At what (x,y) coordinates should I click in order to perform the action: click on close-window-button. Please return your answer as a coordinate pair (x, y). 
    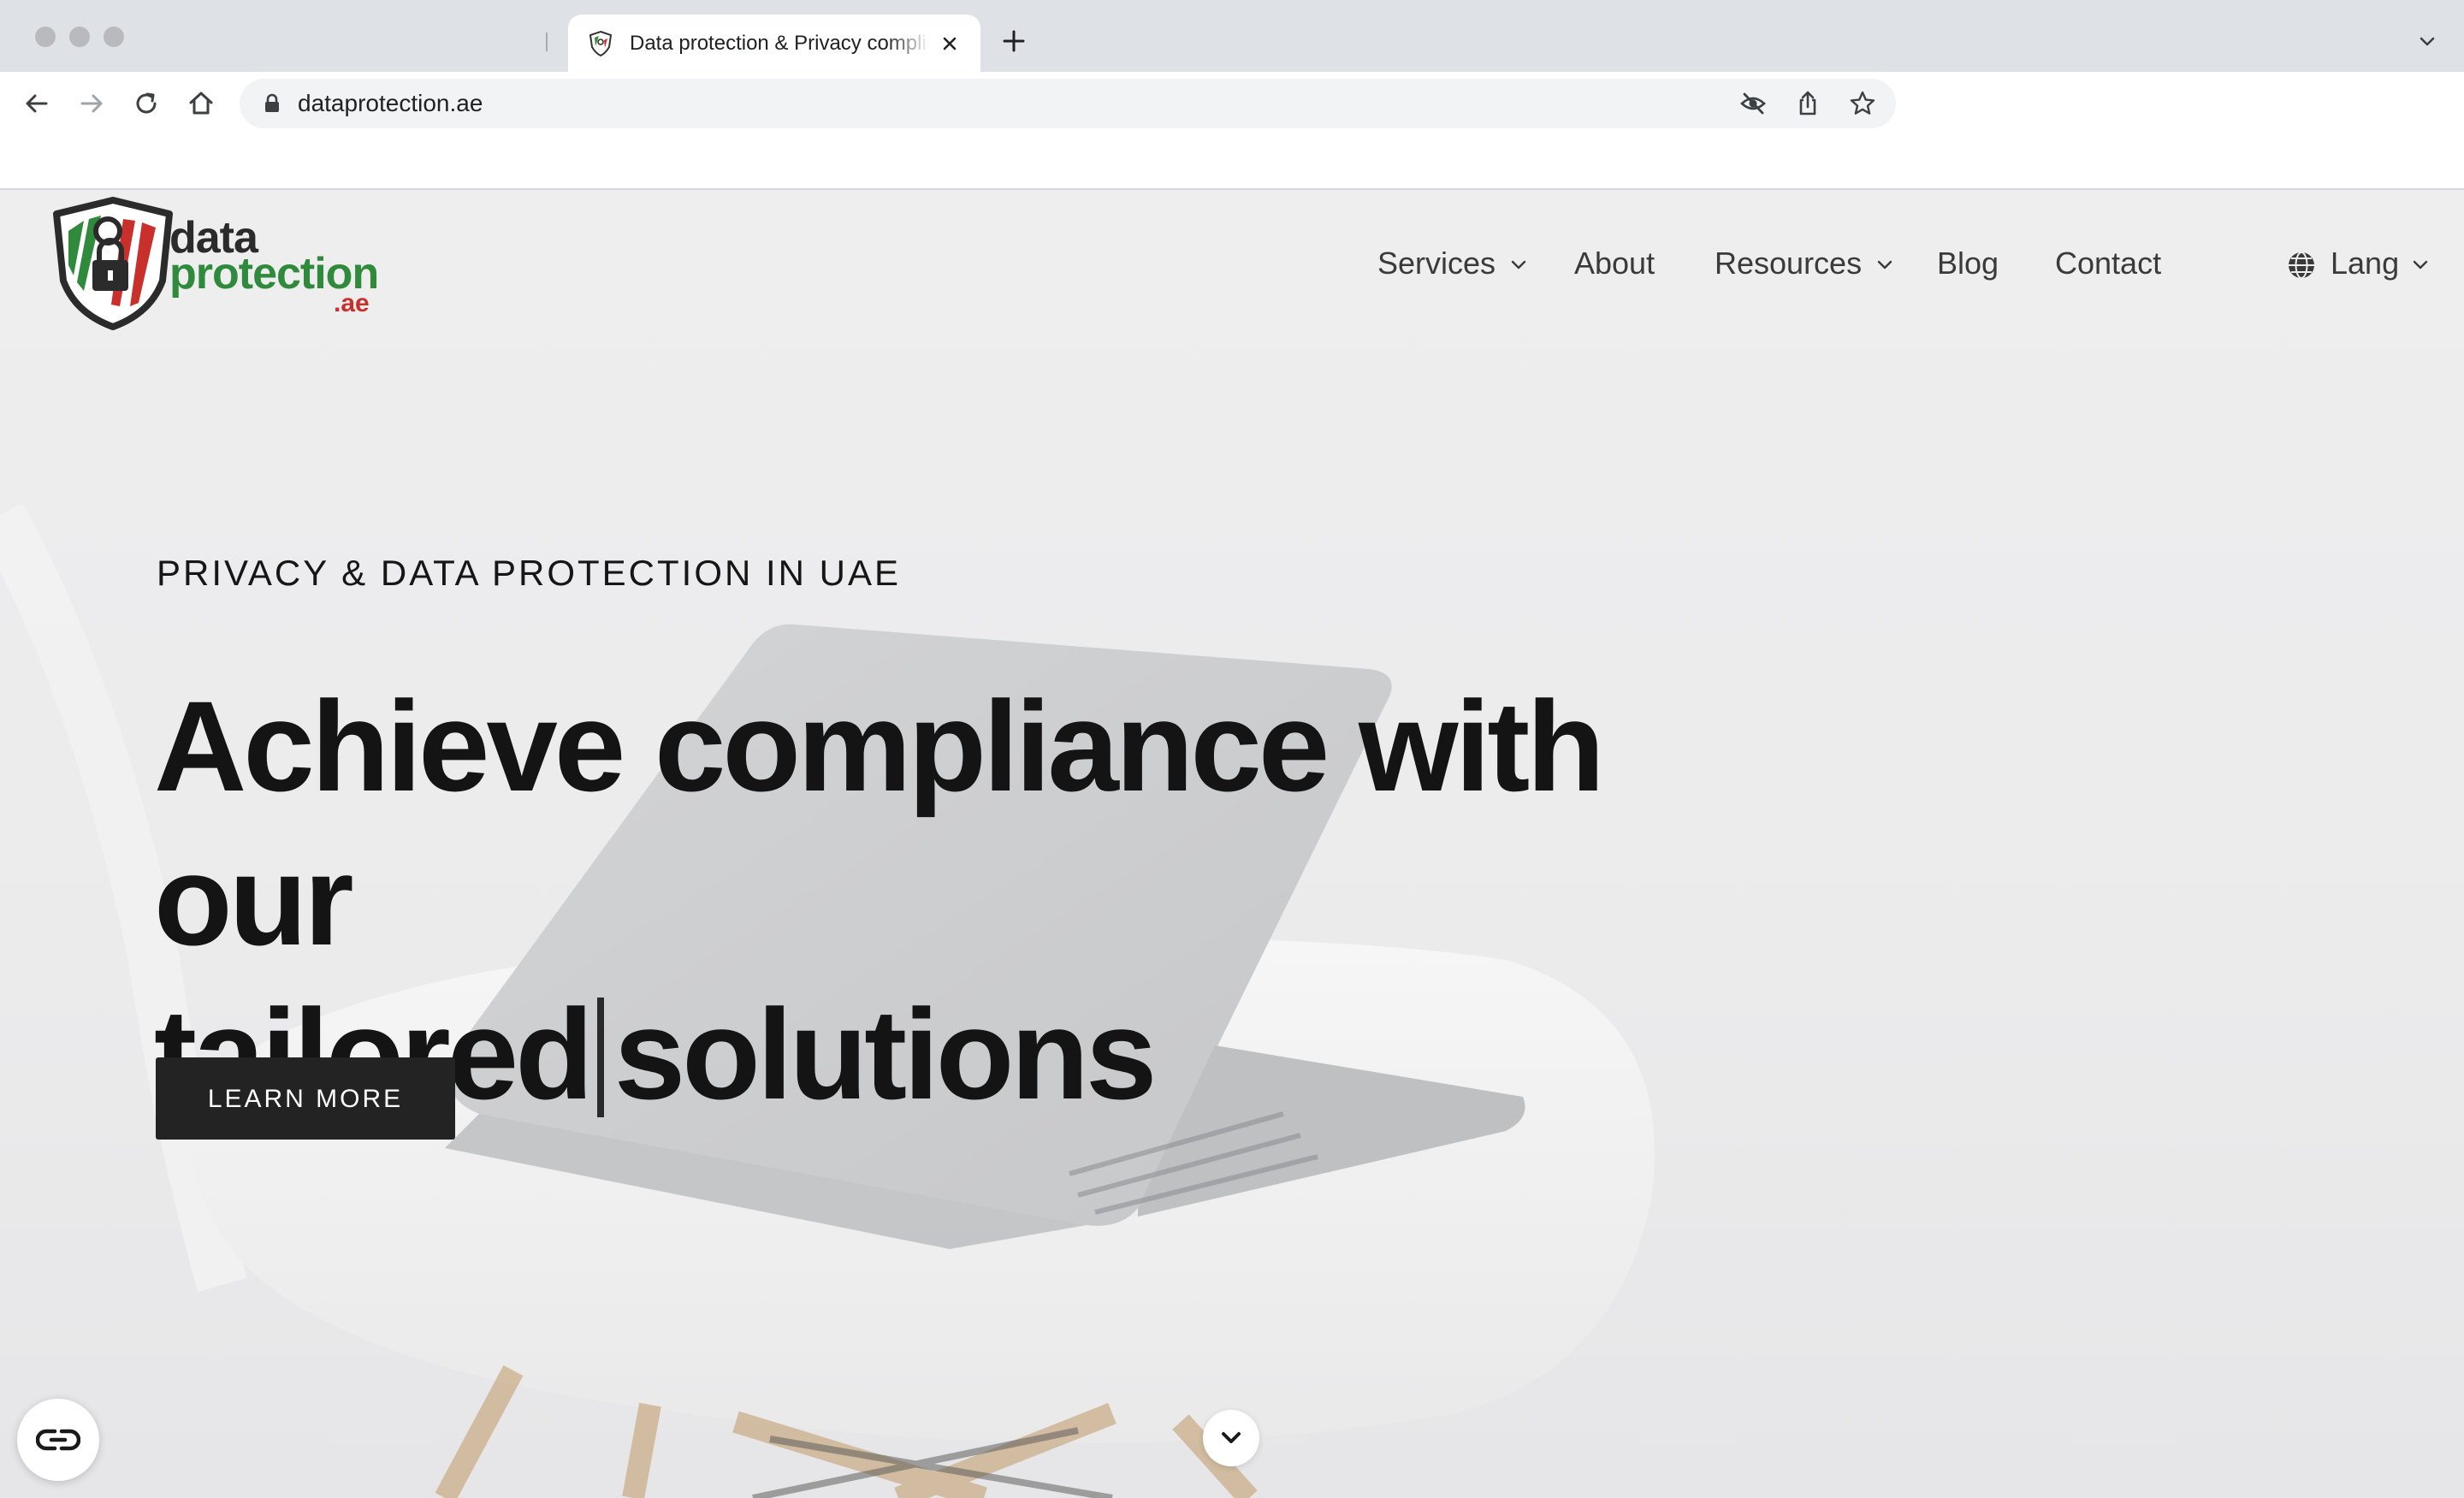
    Looking at the image, I should click on (45, 37).